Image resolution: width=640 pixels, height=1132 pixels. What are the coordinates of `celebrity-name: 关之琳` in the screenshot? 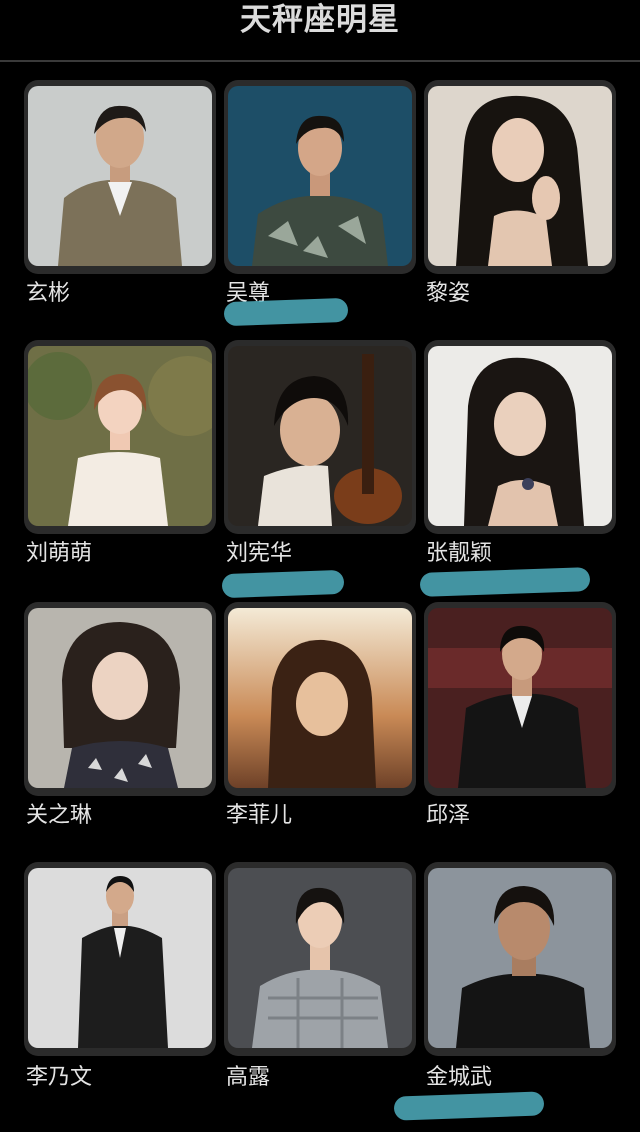 It's located at (59, 816).